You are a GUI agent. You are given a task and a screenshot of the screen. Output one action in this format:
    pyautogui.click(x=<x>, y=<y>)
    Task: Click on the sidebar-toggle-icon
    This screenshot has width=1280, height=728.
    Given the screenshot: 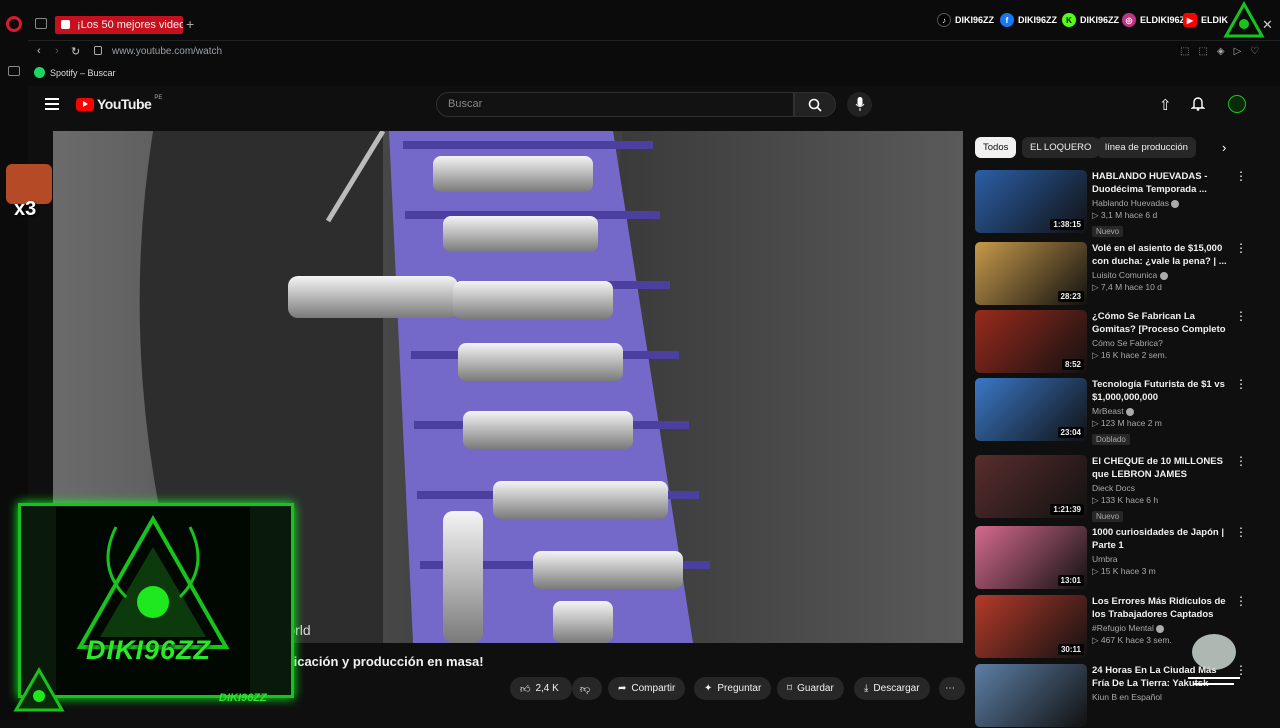 What is the action you would take?
    pyautogui.click(x=14, y=71)
    